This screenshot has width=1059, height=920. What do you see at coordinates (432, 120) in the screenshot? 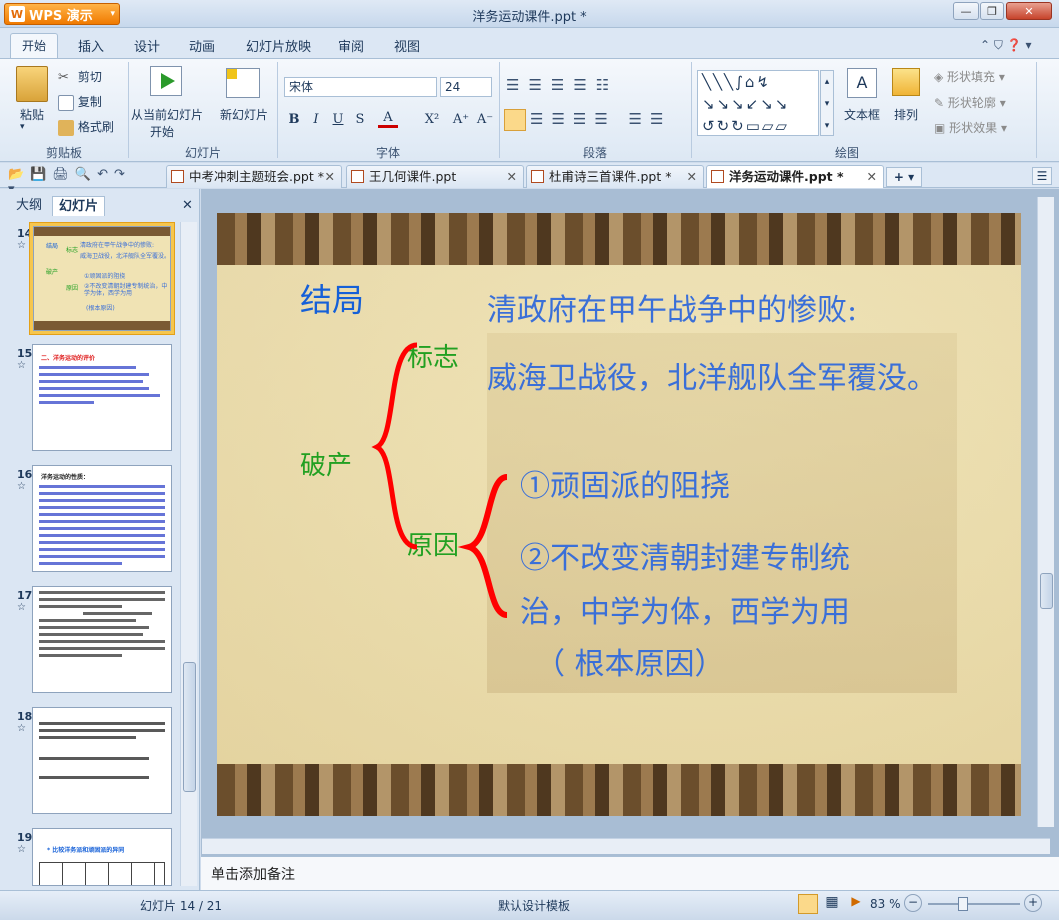
I see `superscript-button: X²` at bounding box center [432, 120].